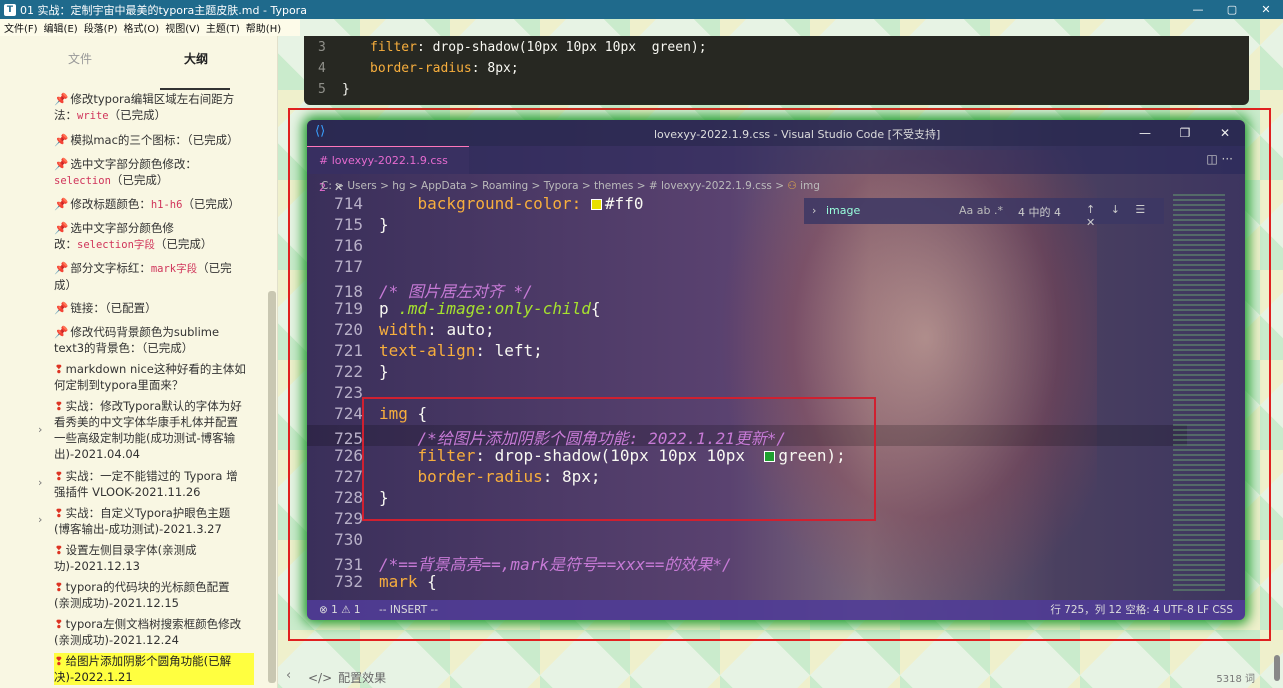 The width and height of the screenshot is (1283, 688). I want to click on maximize-button: ▢, so click(1232, 9).